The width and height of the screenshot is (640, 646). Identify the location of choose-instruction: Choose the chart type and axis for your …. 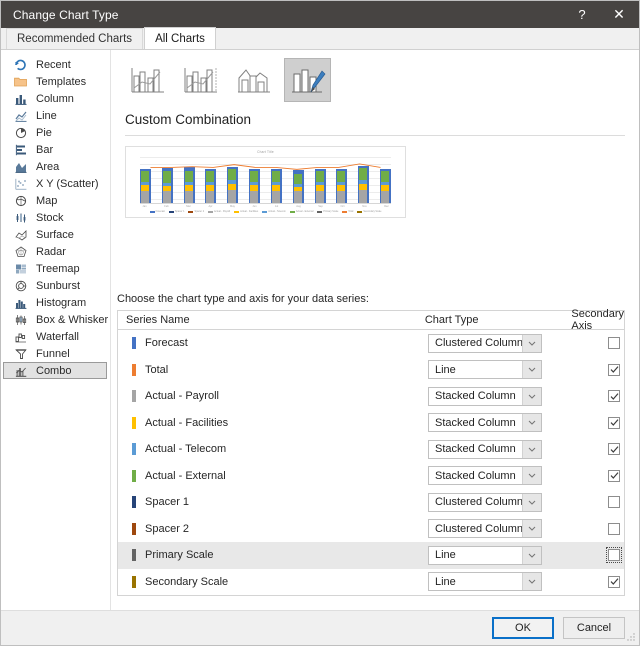
(243, 299).